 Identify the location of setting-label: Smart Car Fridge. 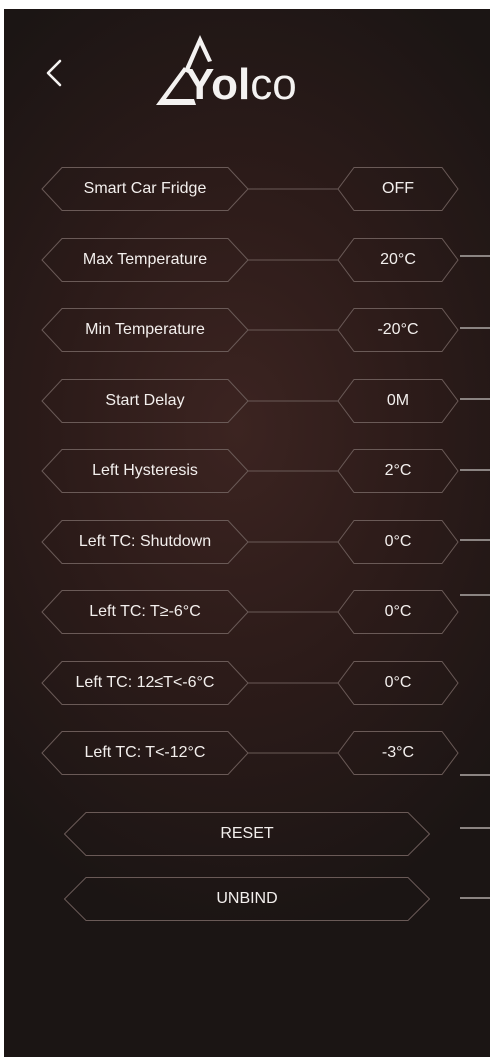
(145, 188).